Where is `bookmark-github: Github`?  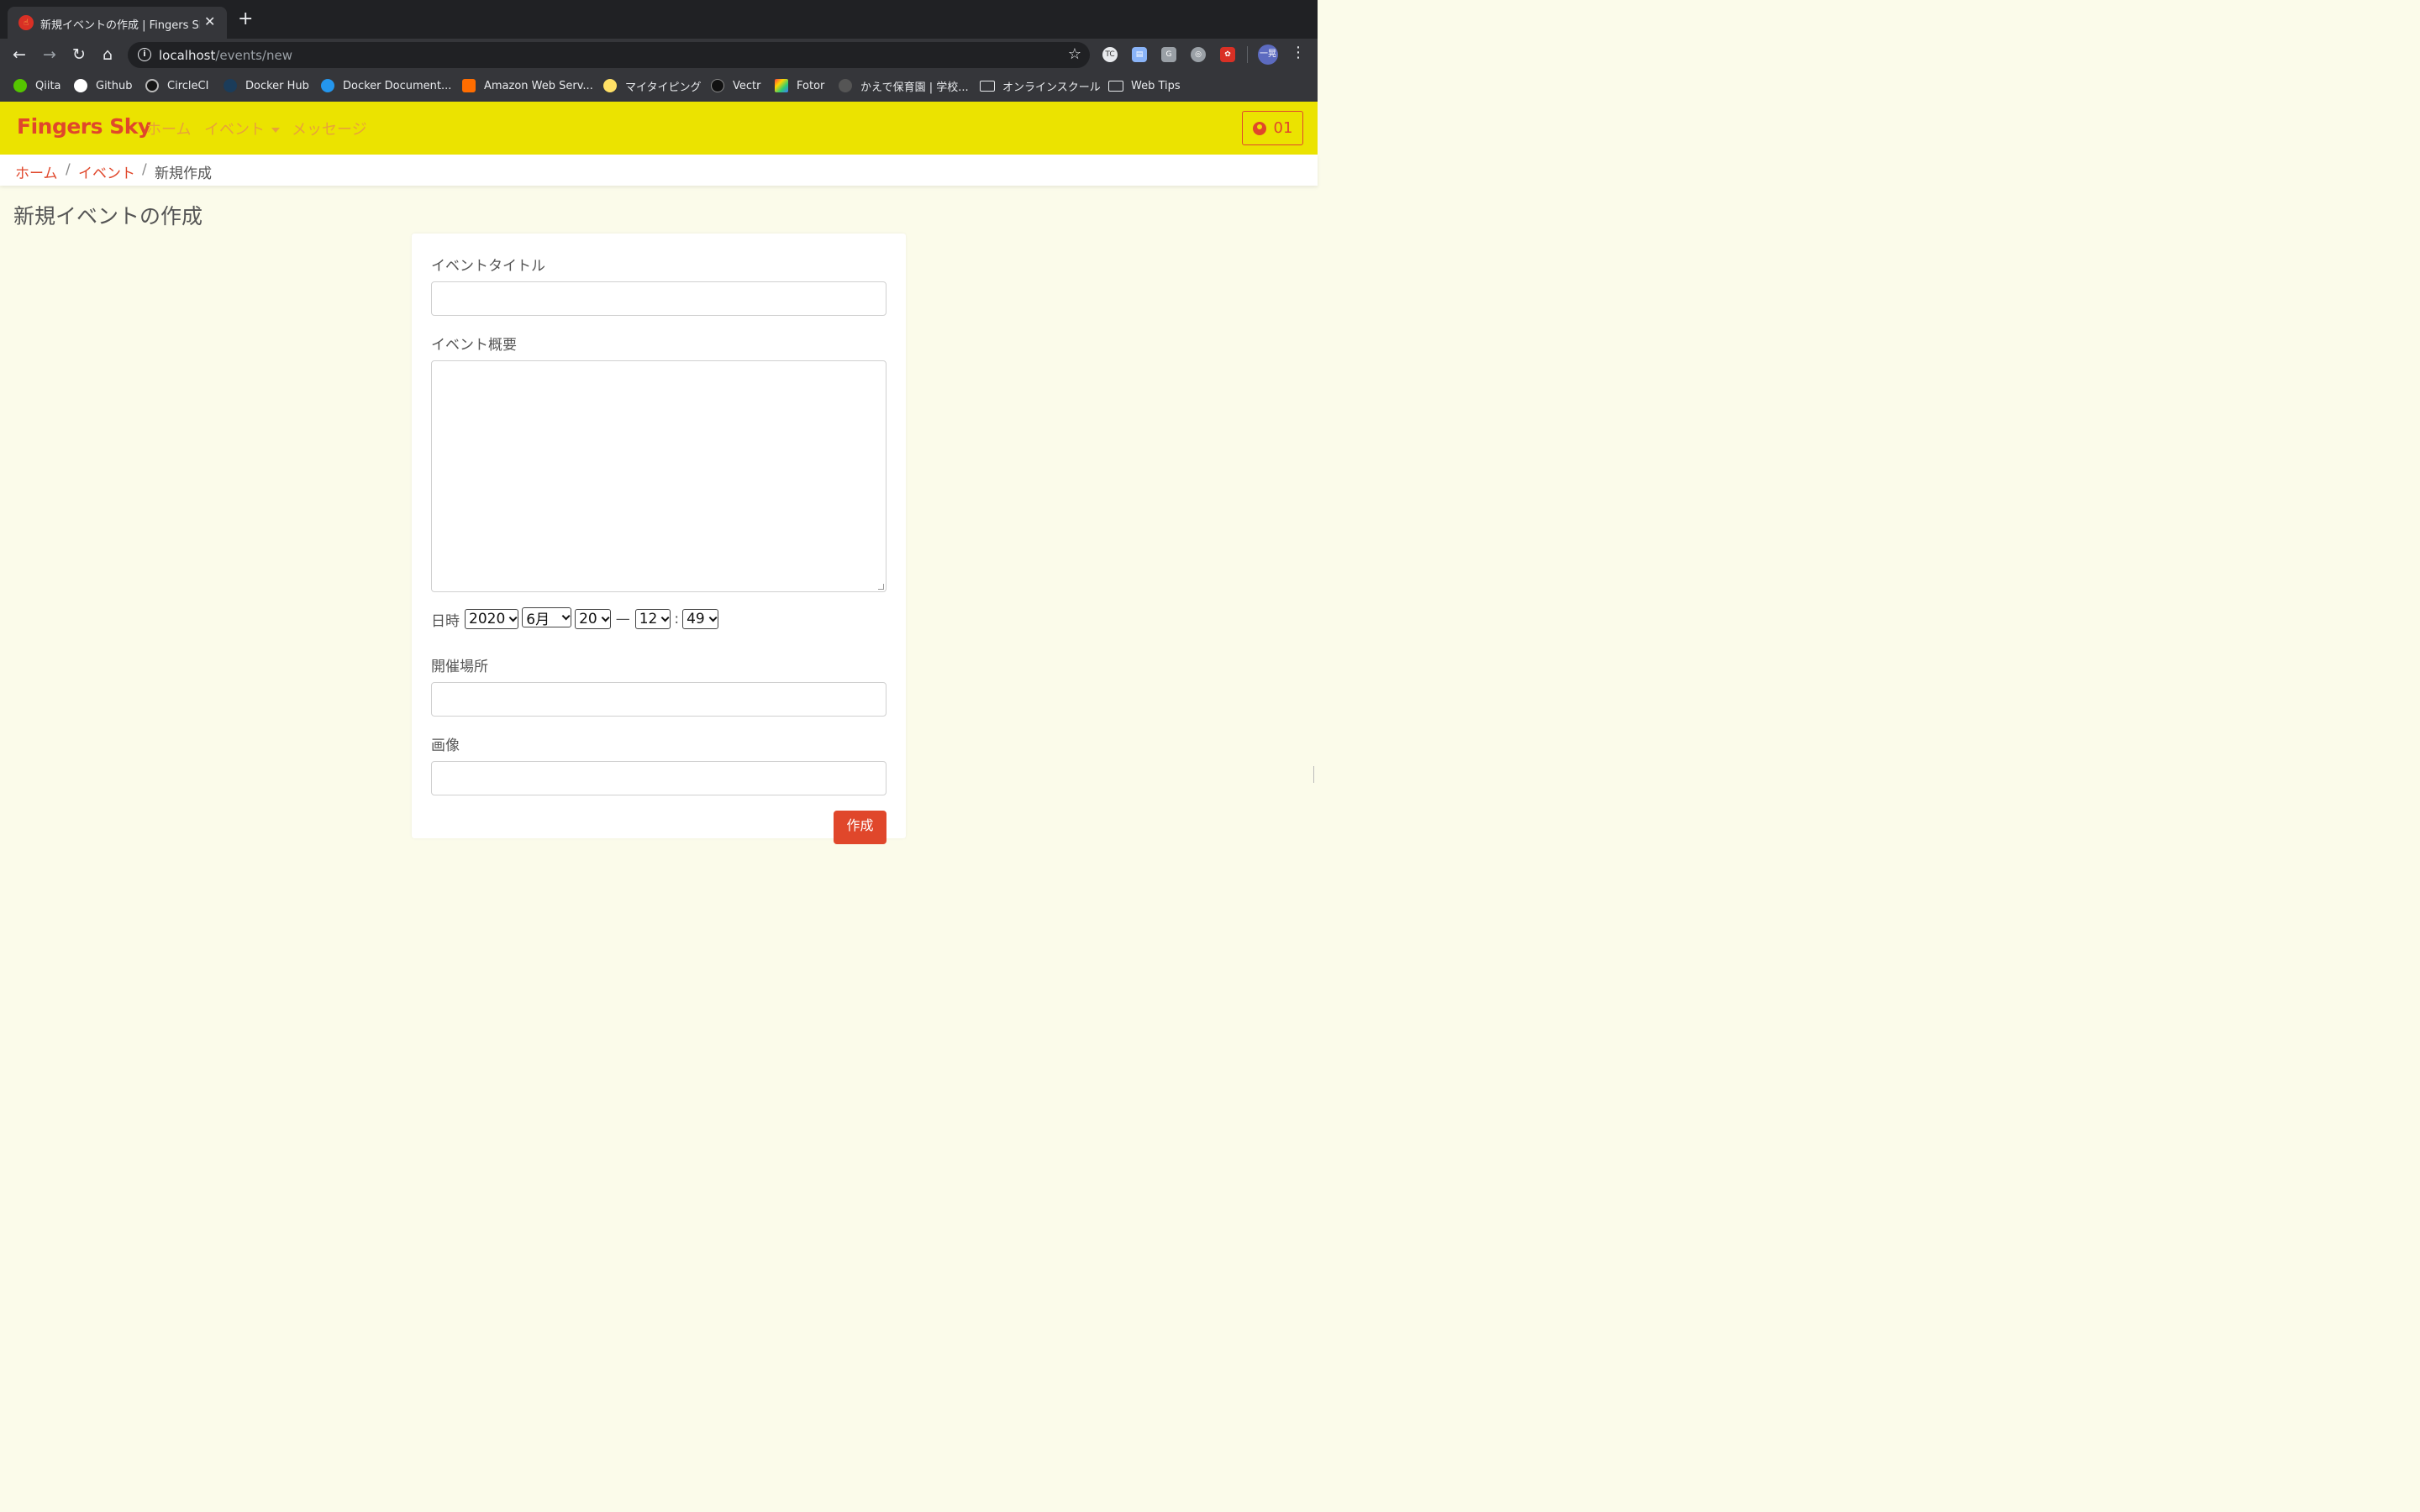
bookmark-github: Github is located at coordinates (103, 85).